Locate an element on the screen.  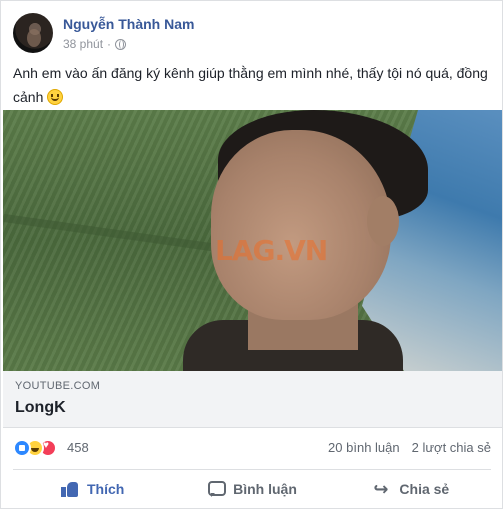
post-meta: 38 phút · is located at coordinates (95, 44).